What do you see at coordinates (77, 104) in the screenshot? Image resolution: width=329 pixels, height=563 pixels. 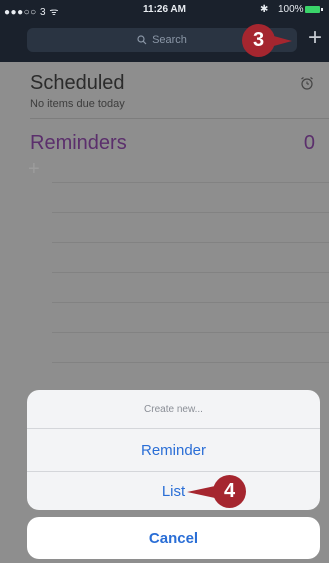 I see `scheduled-list-subtitle: No items due today` at bounding box center [77, 104].